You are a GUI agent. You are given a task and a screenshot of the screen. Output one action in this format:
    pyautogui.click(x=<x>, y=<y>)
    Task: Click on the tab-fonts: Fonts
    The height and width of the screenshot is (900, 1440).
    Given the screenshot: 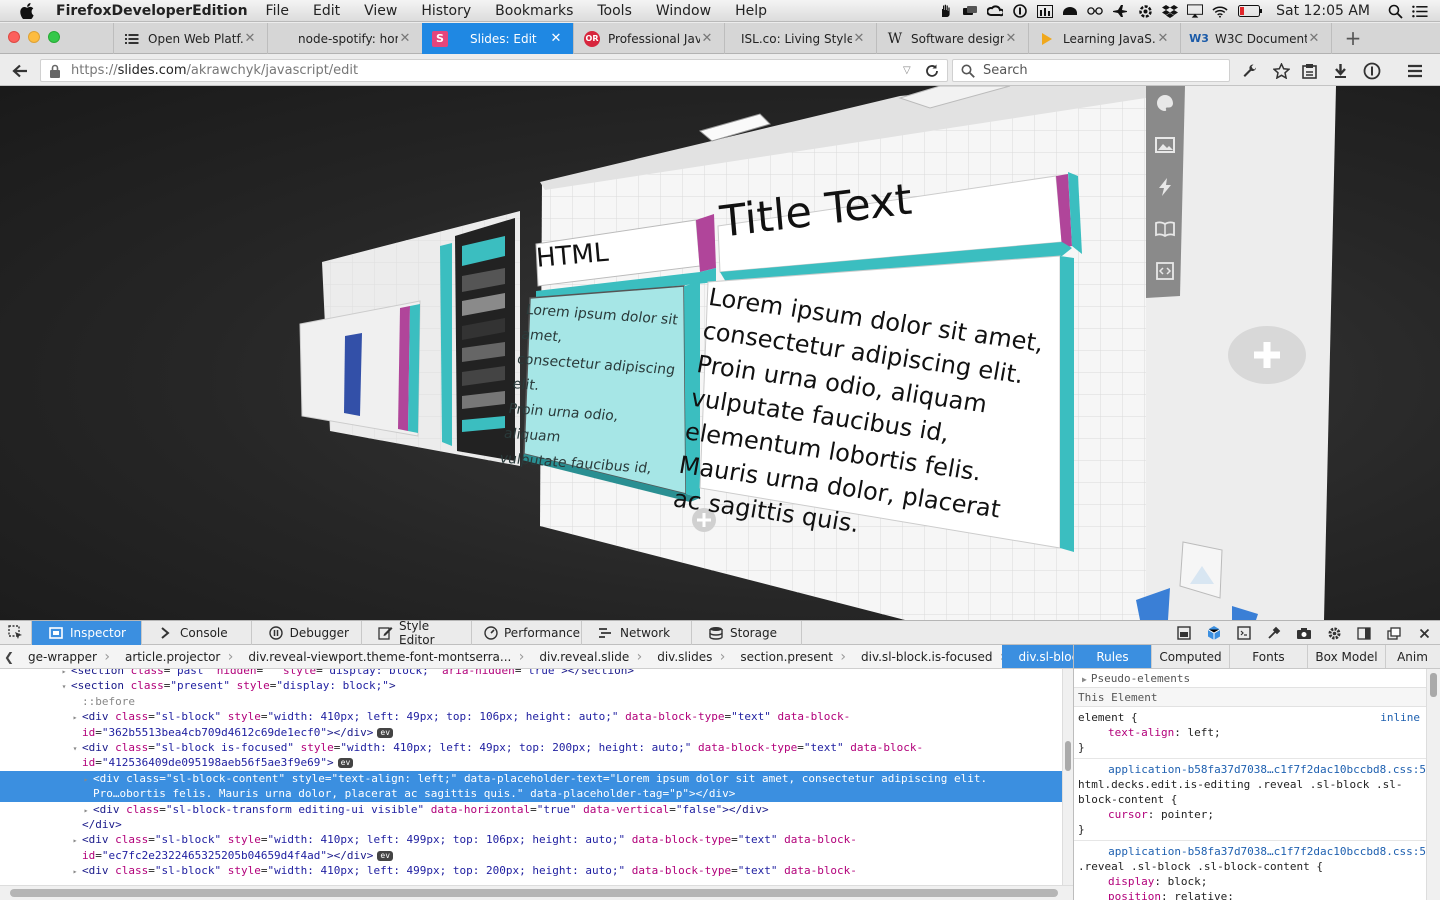 What is the action you would take?
    pyautogui.click(x=1269, y=656)
    